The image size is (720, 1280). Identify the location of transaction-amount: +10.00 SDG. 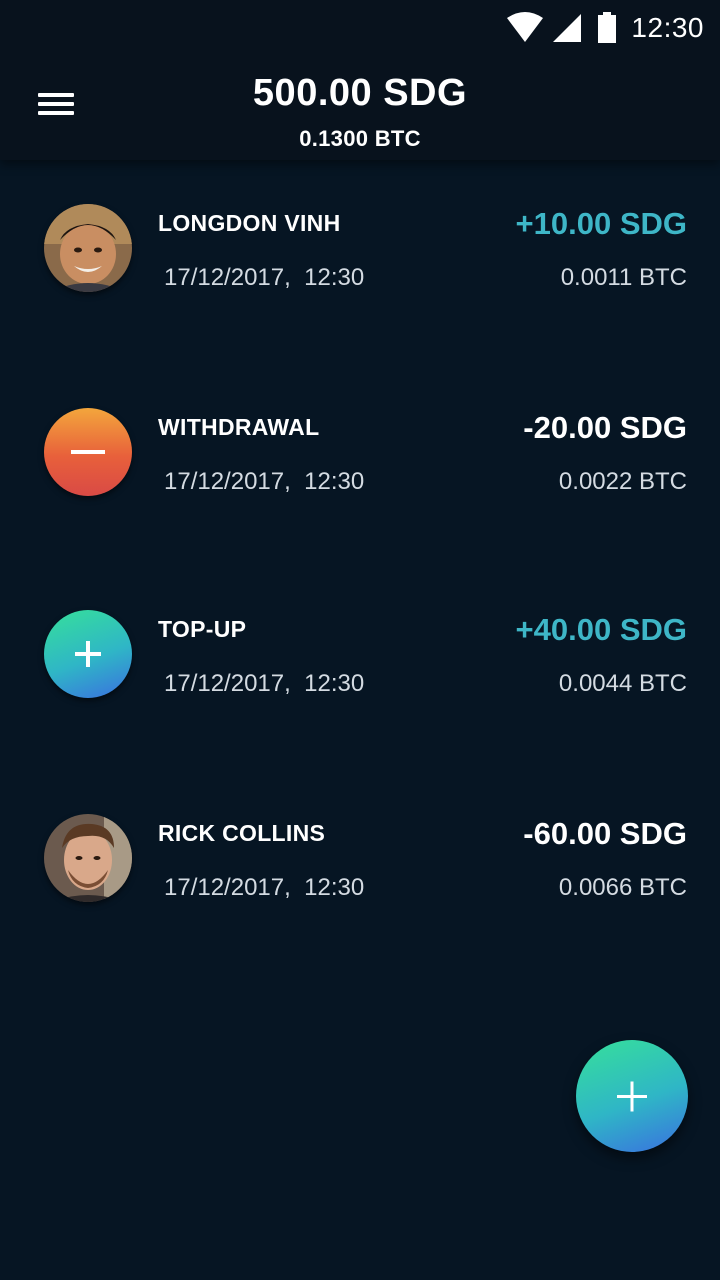
(601, 223).